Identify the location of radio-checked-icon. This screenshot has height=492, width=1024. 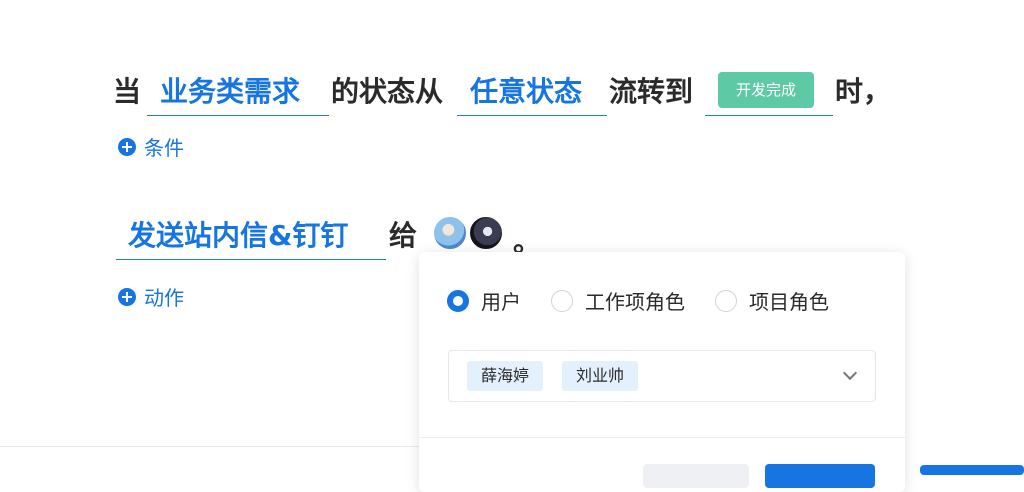
(458, 300).